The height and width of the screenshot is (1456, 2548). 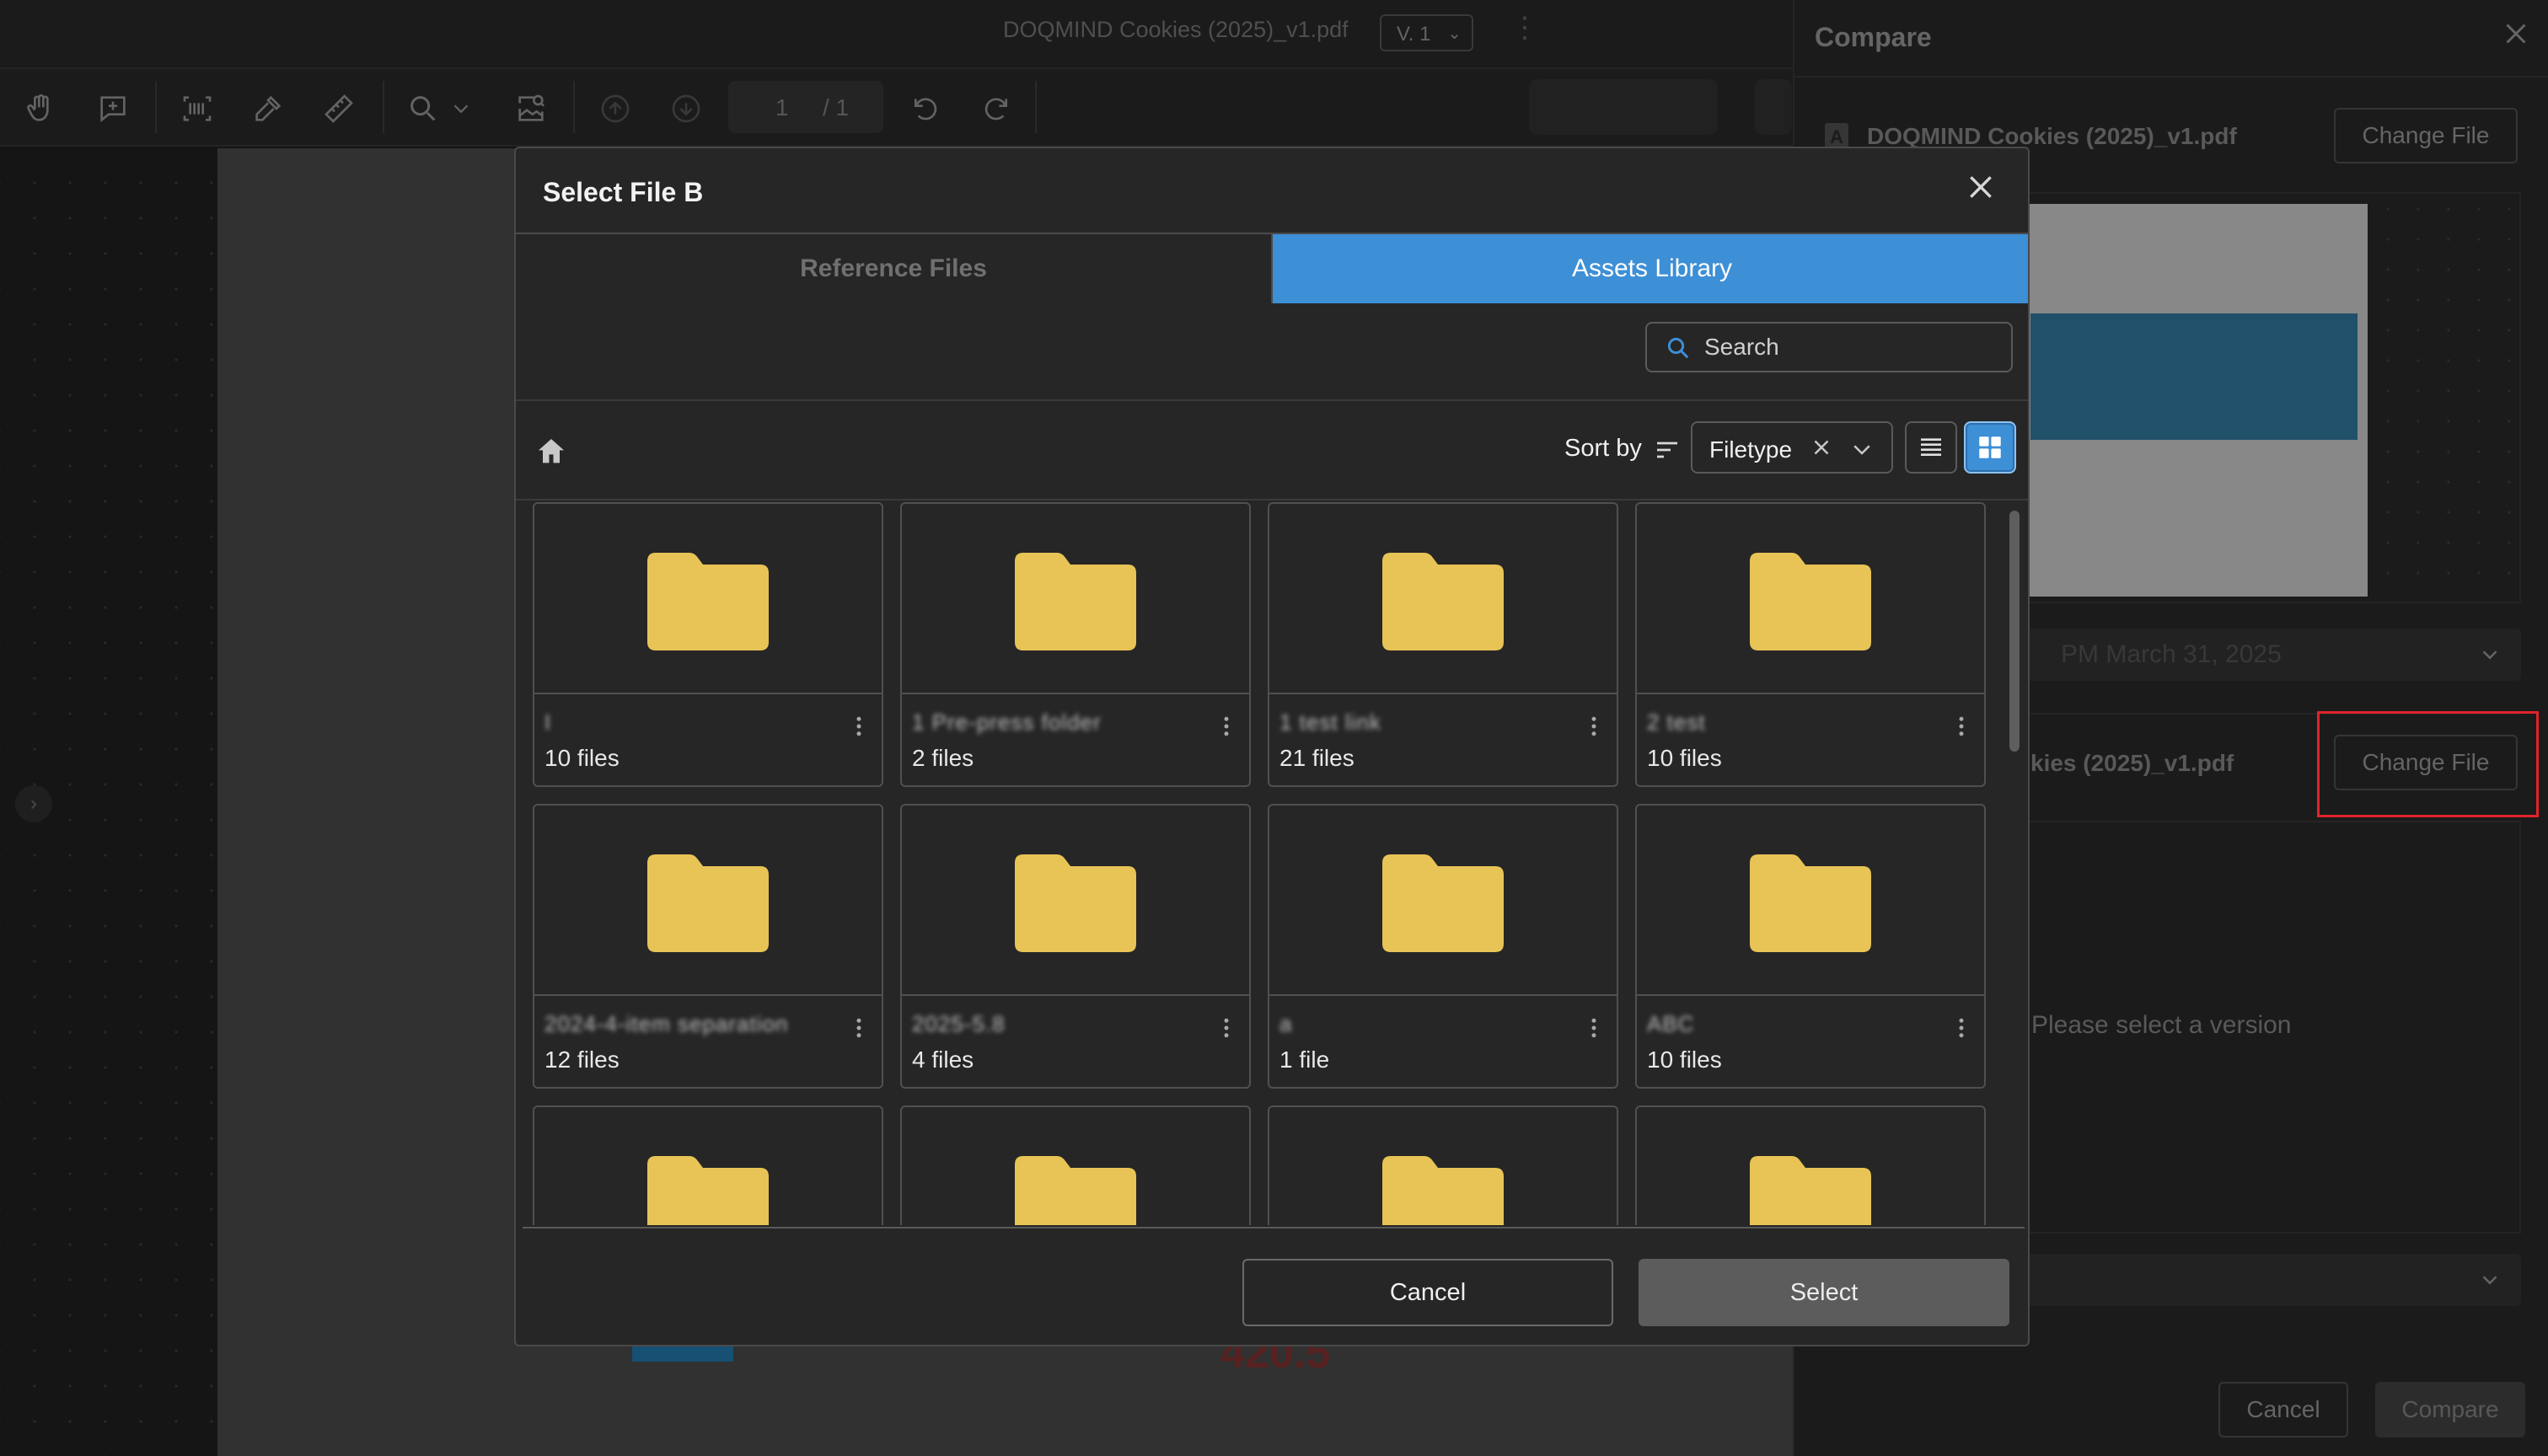 I want to click on filter-row: Sort by Filetype, so click(x=1272, y=450).